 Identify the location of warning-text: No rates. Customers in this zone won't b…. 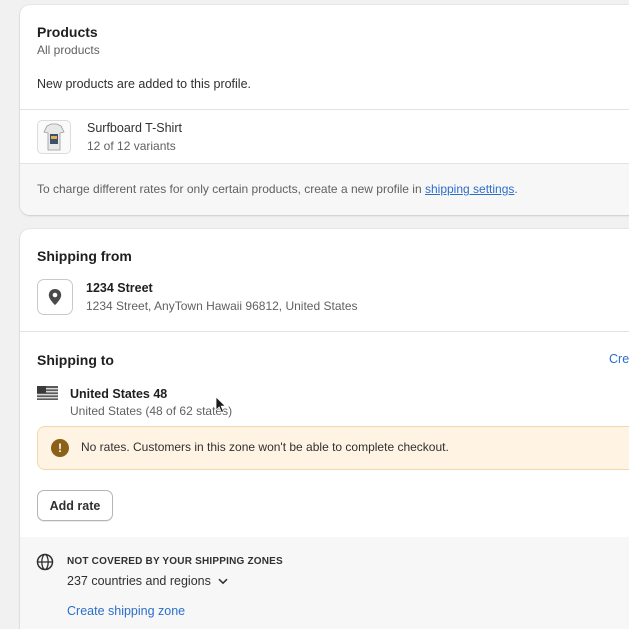
(265, 447).